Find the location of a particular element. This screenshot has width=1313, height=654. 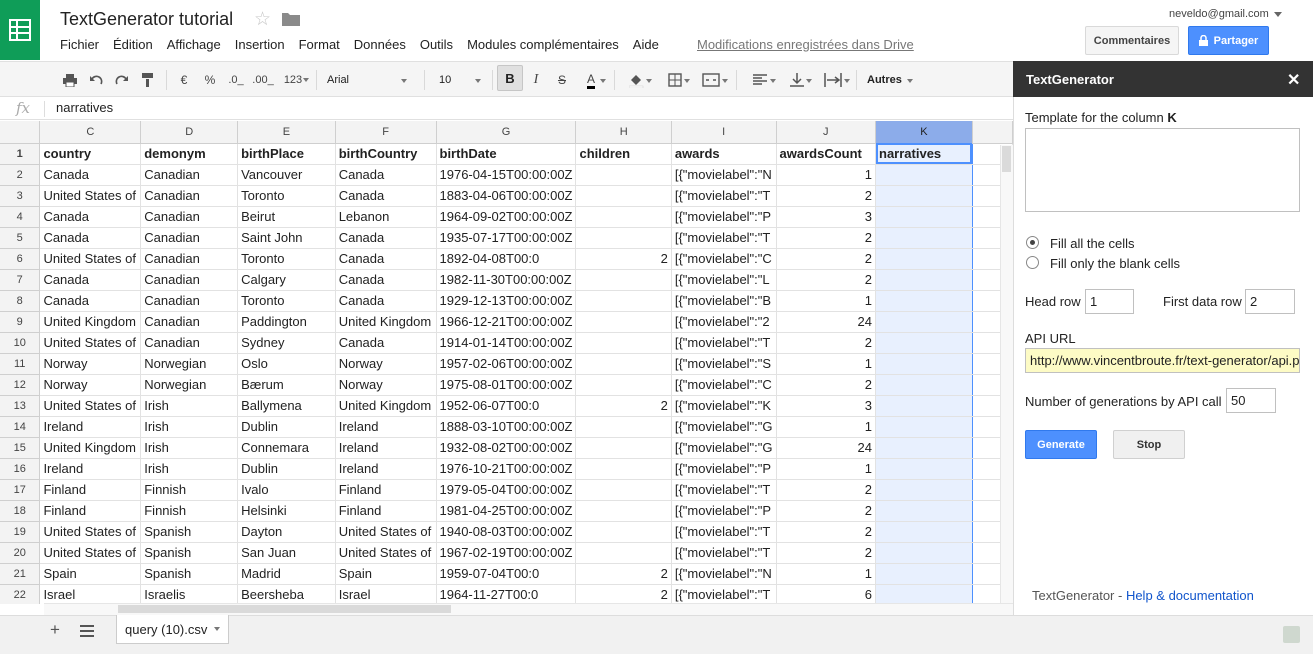

row-header: 7 is located at coordinates (20, 280).